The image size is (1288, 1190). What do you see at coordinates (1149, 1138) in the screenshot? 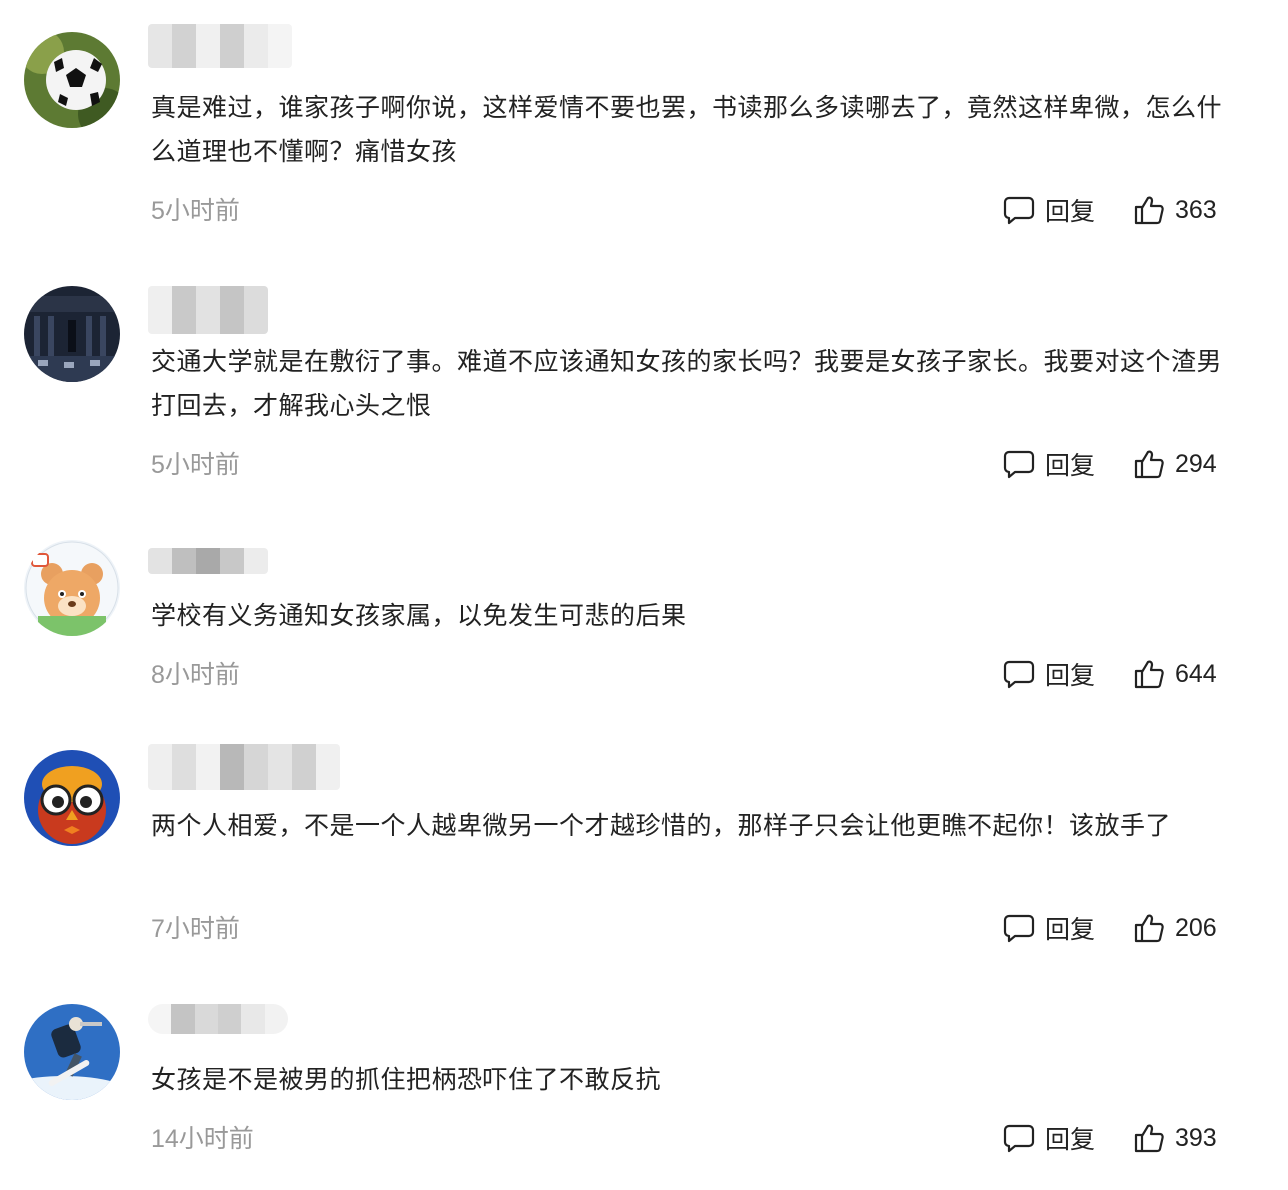
I see `thumbs-up-icon` at bounding box center [1149, 1138].